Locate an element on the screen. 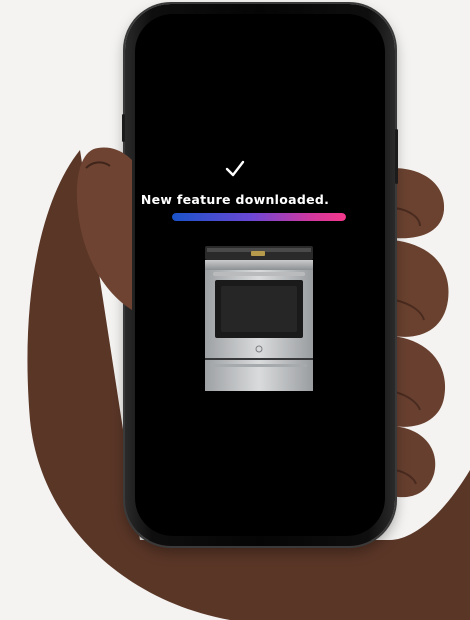 The image size is (470, 620). status-message: New feature downloaded. is located at coordinates (235, 199).